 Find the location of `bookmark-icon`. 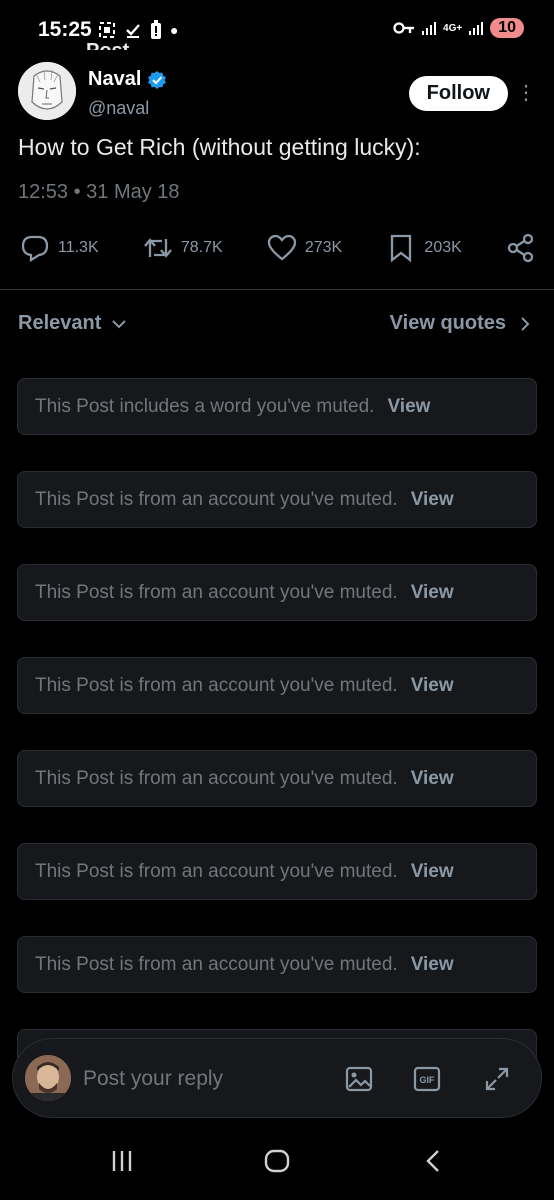

bookmark-icon is located at coordinates (401, 248).